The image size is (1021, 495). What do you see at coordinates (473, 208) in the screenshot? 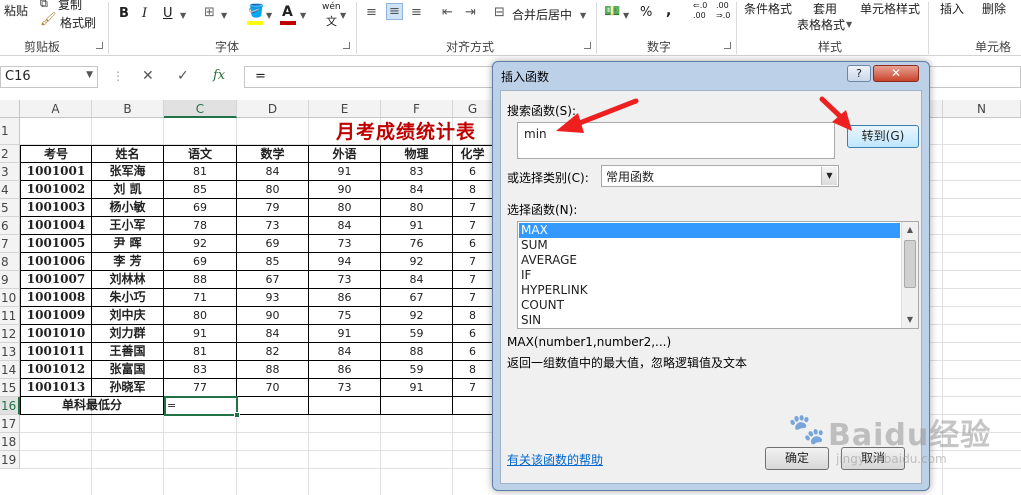
I see `table-cell: 7` at bounding box center [473, 208].